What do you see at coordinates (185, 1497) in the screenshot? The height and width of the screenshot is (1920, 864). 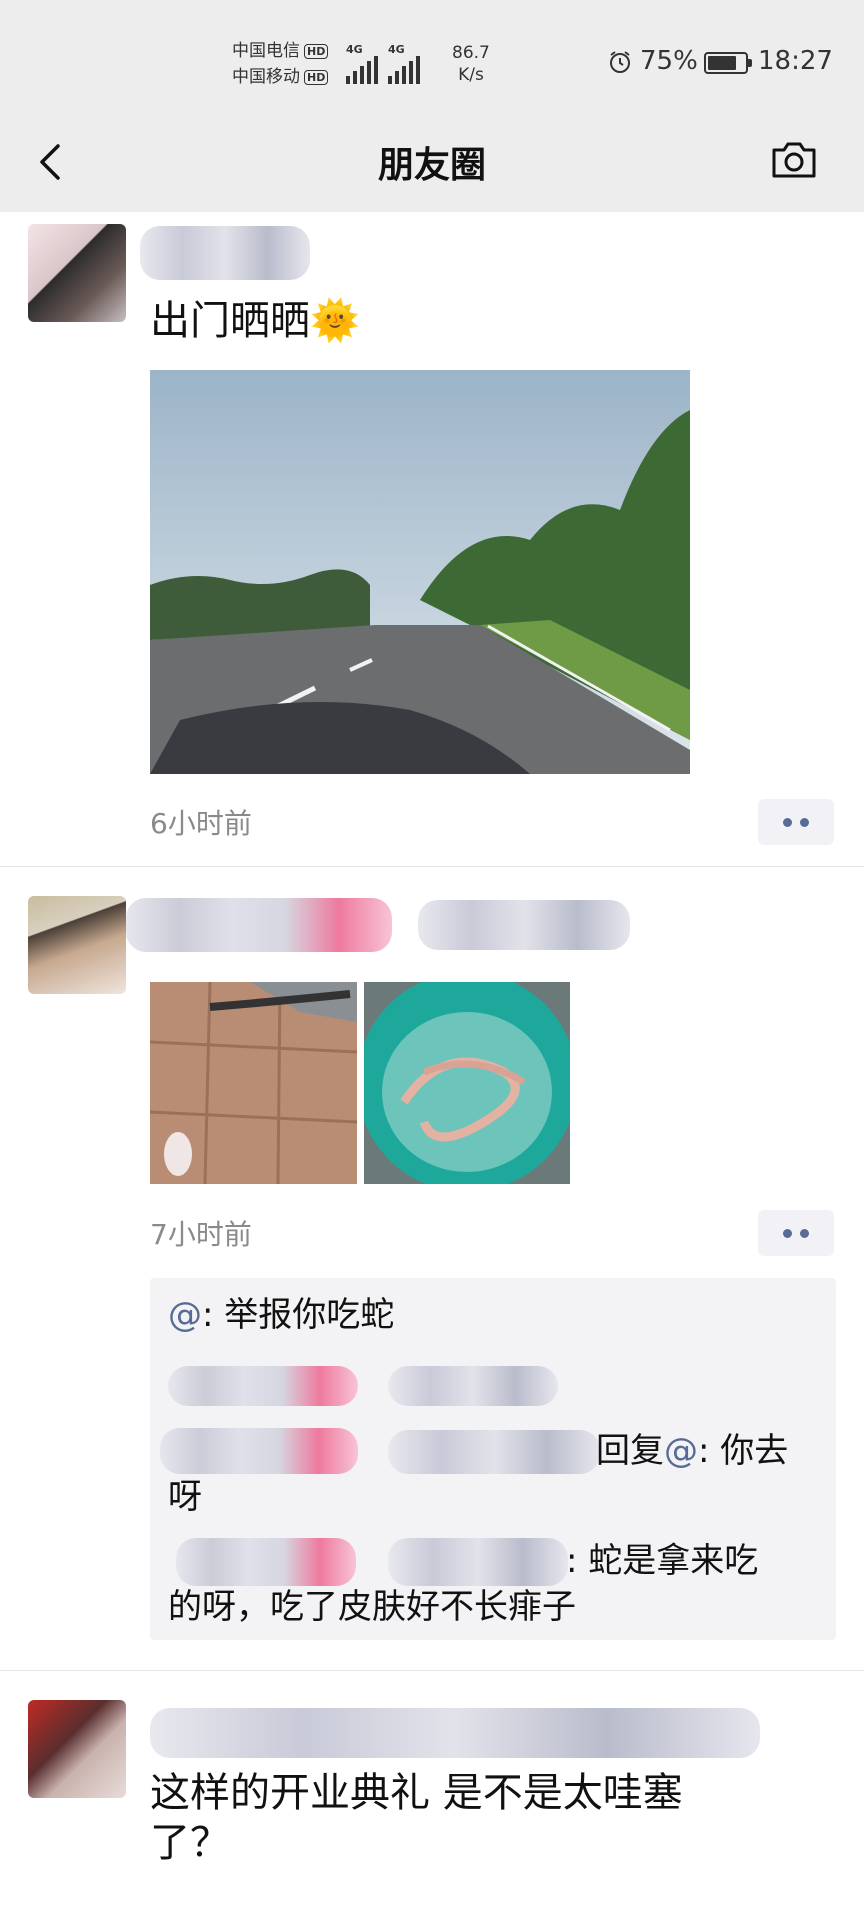 I see `comment-text-cont: 呀` at bounding box center [185, 1497].